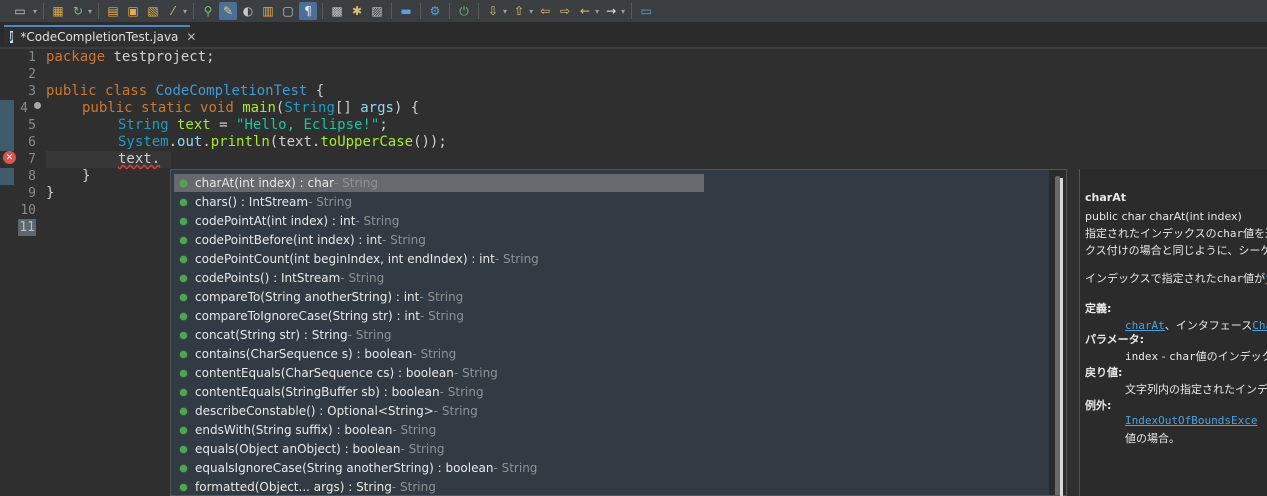 Image resolution: width=1267 pixels, height=496 pixels. Describe the element at coordinates (288, 11) in the screenshot. I see `show-whitespace-icon: ▢` at that location.